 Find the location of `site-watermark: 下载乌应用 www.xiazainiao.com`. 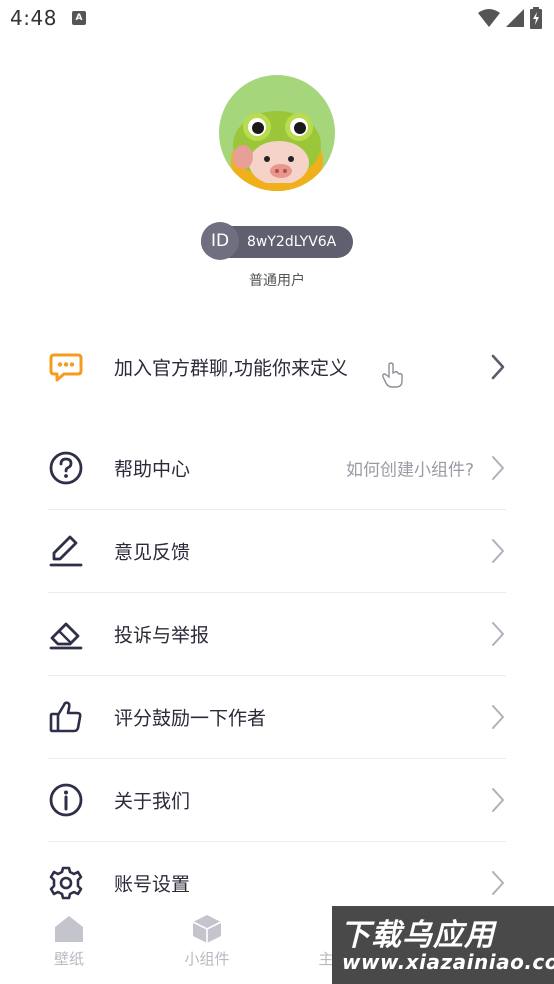

site-watermark: 下载乌应用 www.xiazainiao.com is located at coordinates (443, 945).